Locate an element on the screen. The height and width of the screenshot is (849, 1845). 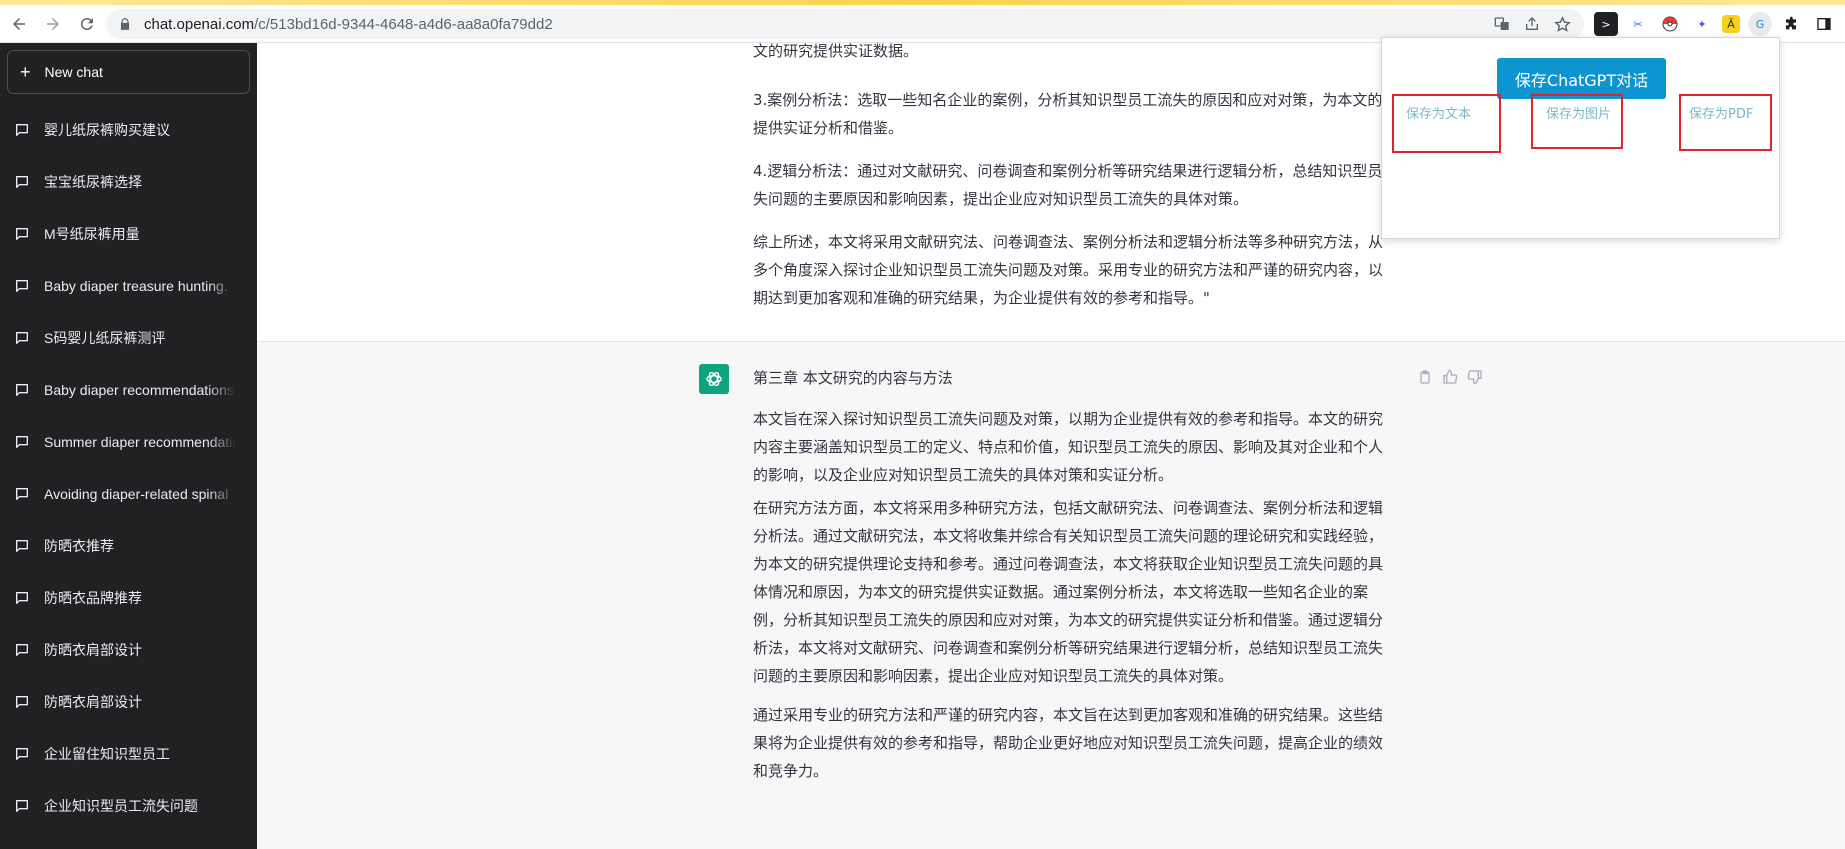
chat-history-item: 宝宝纸尿裤选择 is located at coordinates (128, 182).